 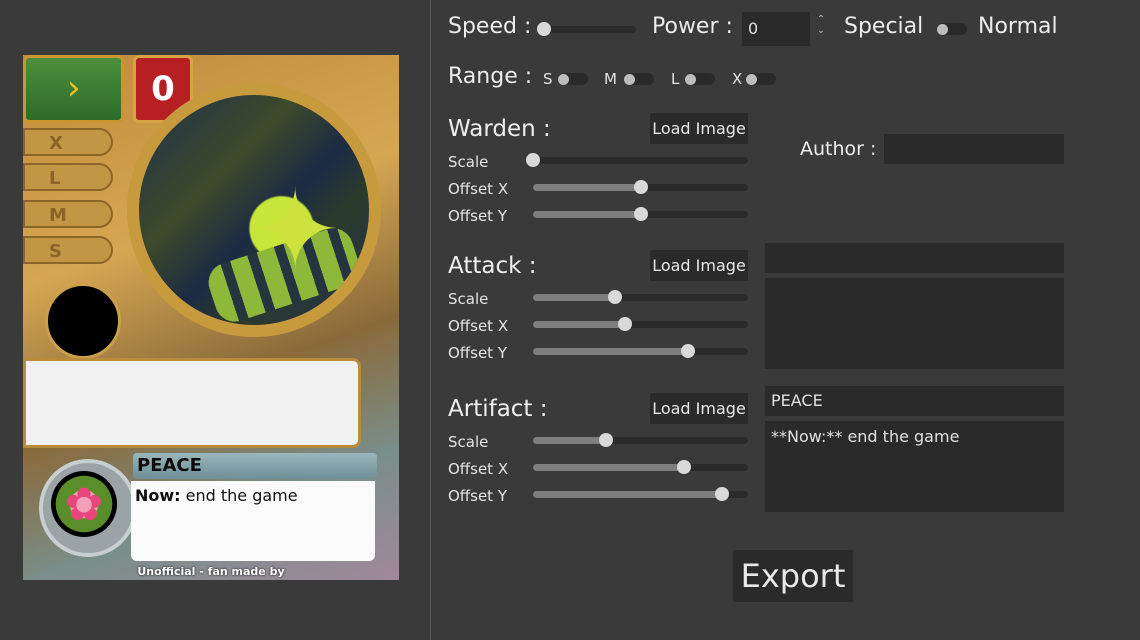 What do you see at coordinates (914, 466) in the screenshot?
I see `artifact-text-area: **Now:** end the game` at bounding box center [914, 466].